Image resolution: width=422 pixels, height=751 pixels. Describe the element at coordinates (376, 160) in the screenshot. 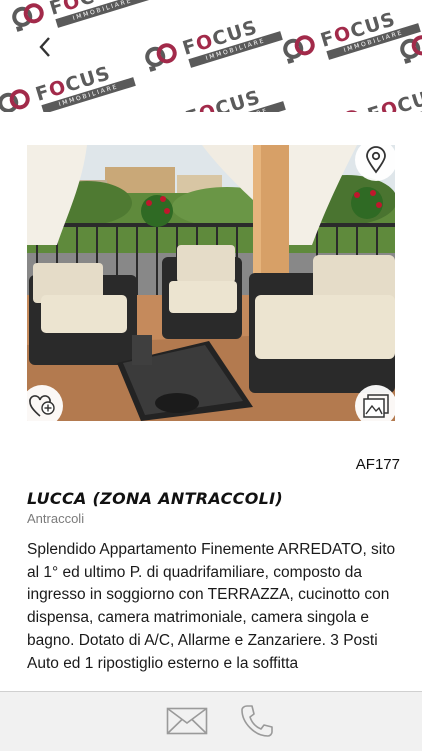

I see `map-pin-icon` at that location.